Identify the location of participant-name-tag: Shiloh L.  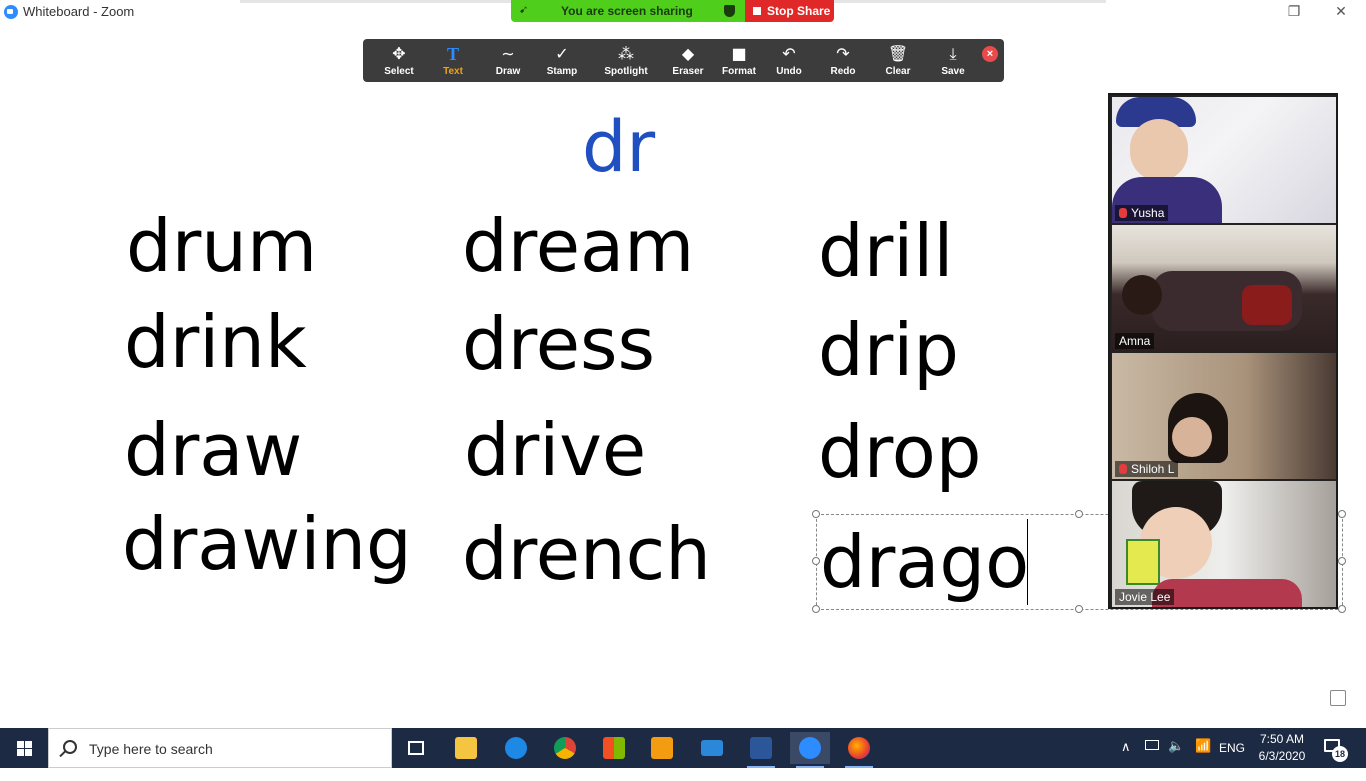
(1147, 469).